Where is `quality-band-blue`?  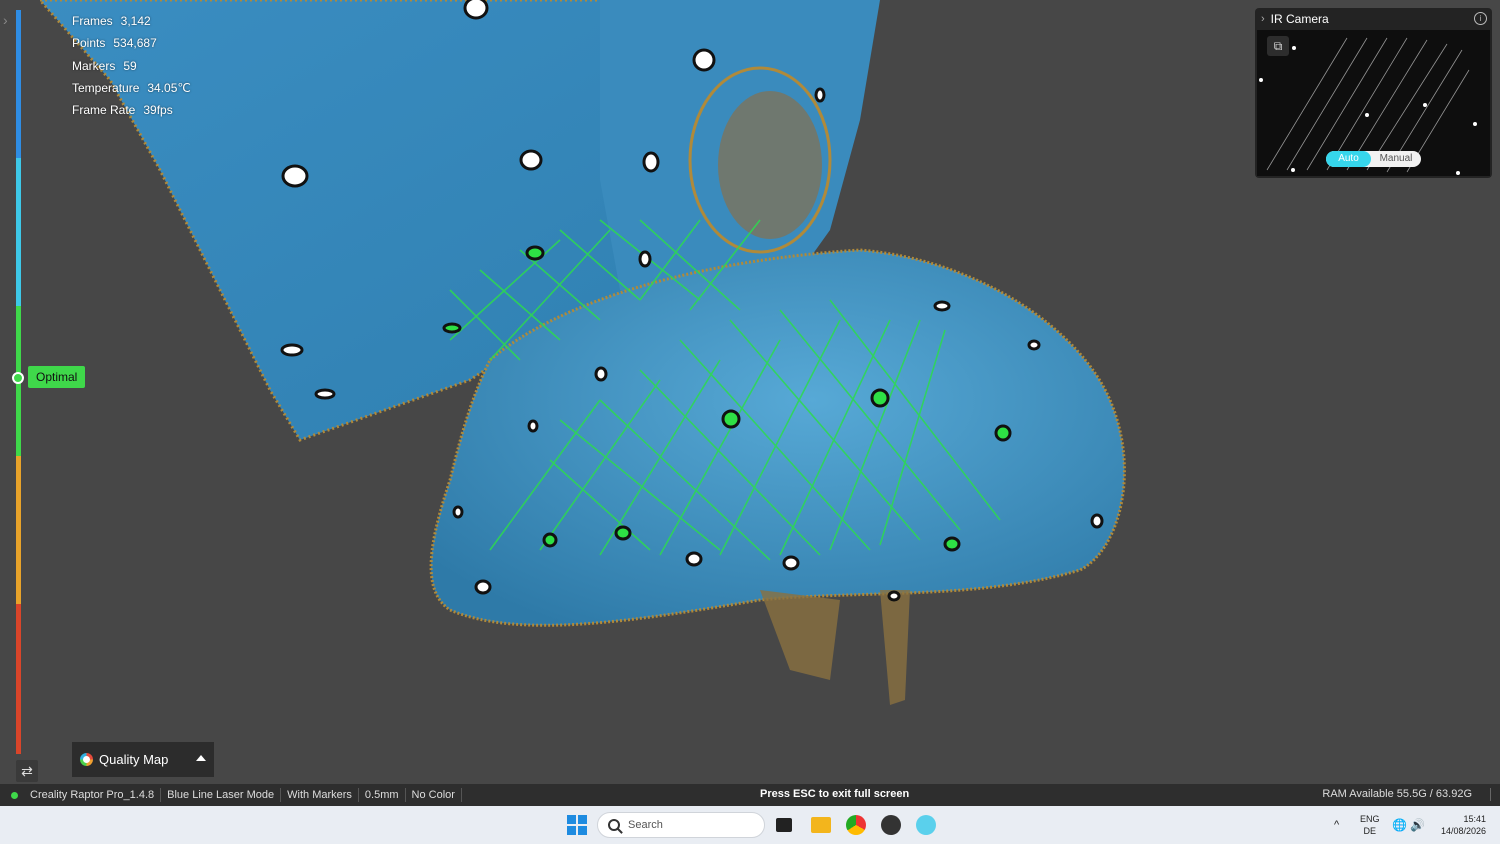
quality-band-blue is located at coordinates (18, 84).